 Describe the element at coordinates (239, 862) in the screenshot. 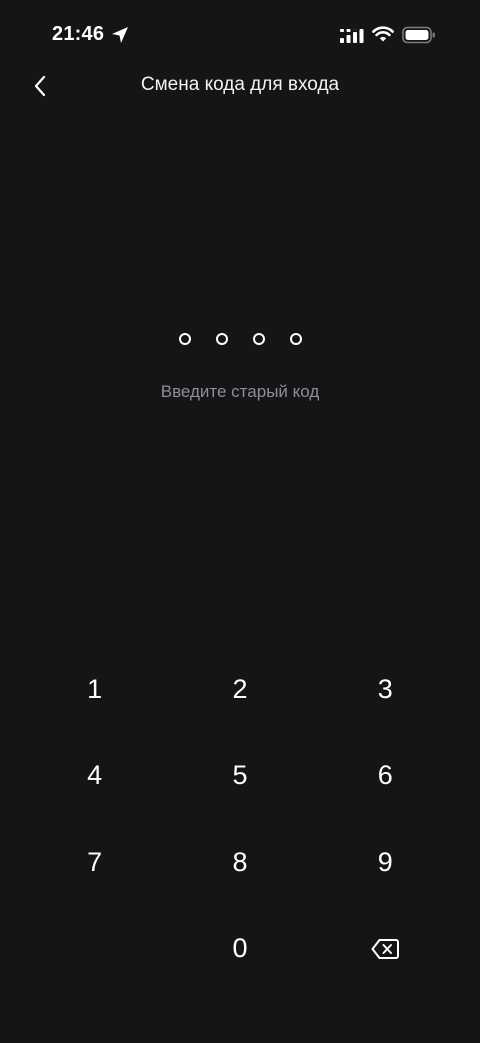

I see `key-8: 8` at that location.